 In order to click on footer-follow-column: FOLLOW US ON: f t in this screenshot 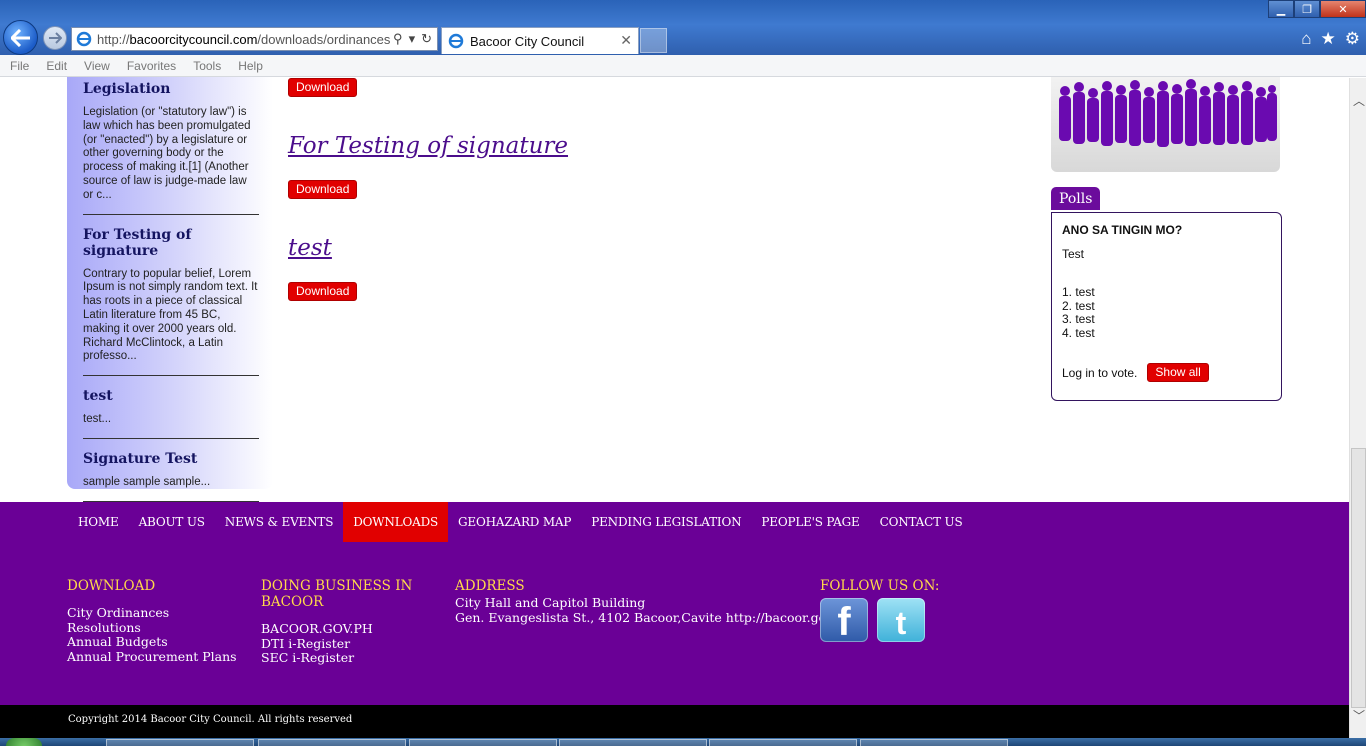, I will do `click(900, 610)`.